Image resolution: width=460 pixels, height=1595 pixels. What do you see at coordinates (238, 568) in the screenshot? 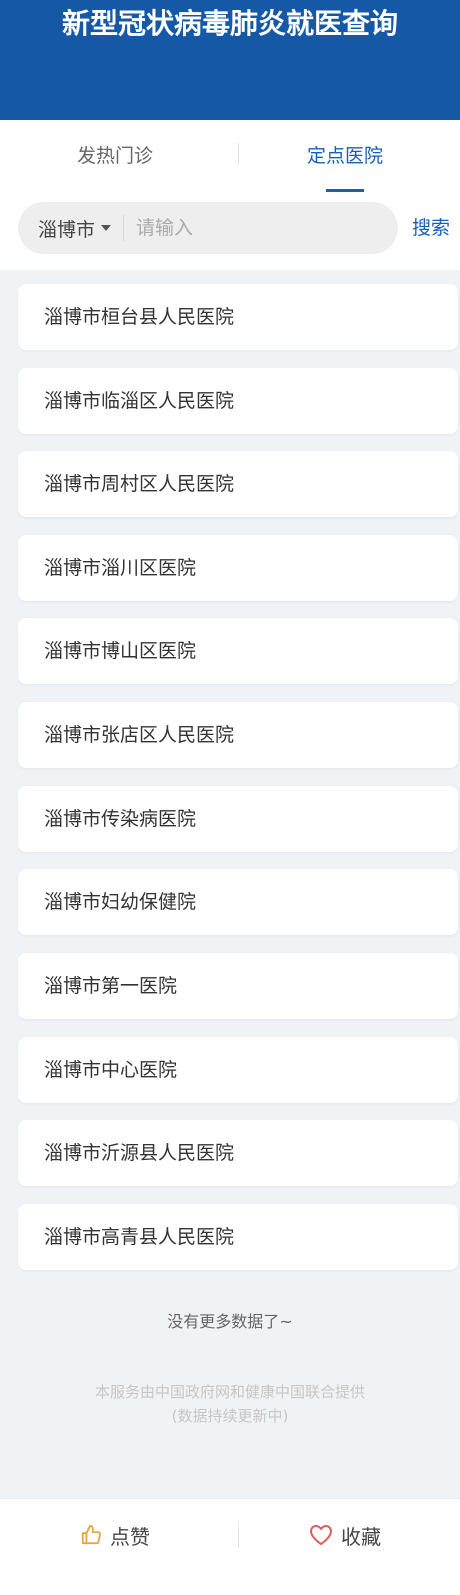
I see `list-item: 淄博市淄川区医院` at bounding box center [238, 568].